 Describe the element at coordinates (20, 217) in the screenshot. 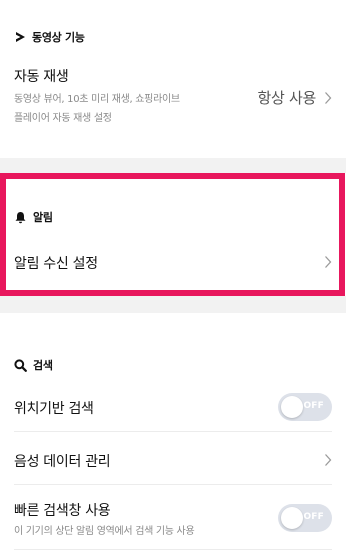

I see `bell-icon` at that location.